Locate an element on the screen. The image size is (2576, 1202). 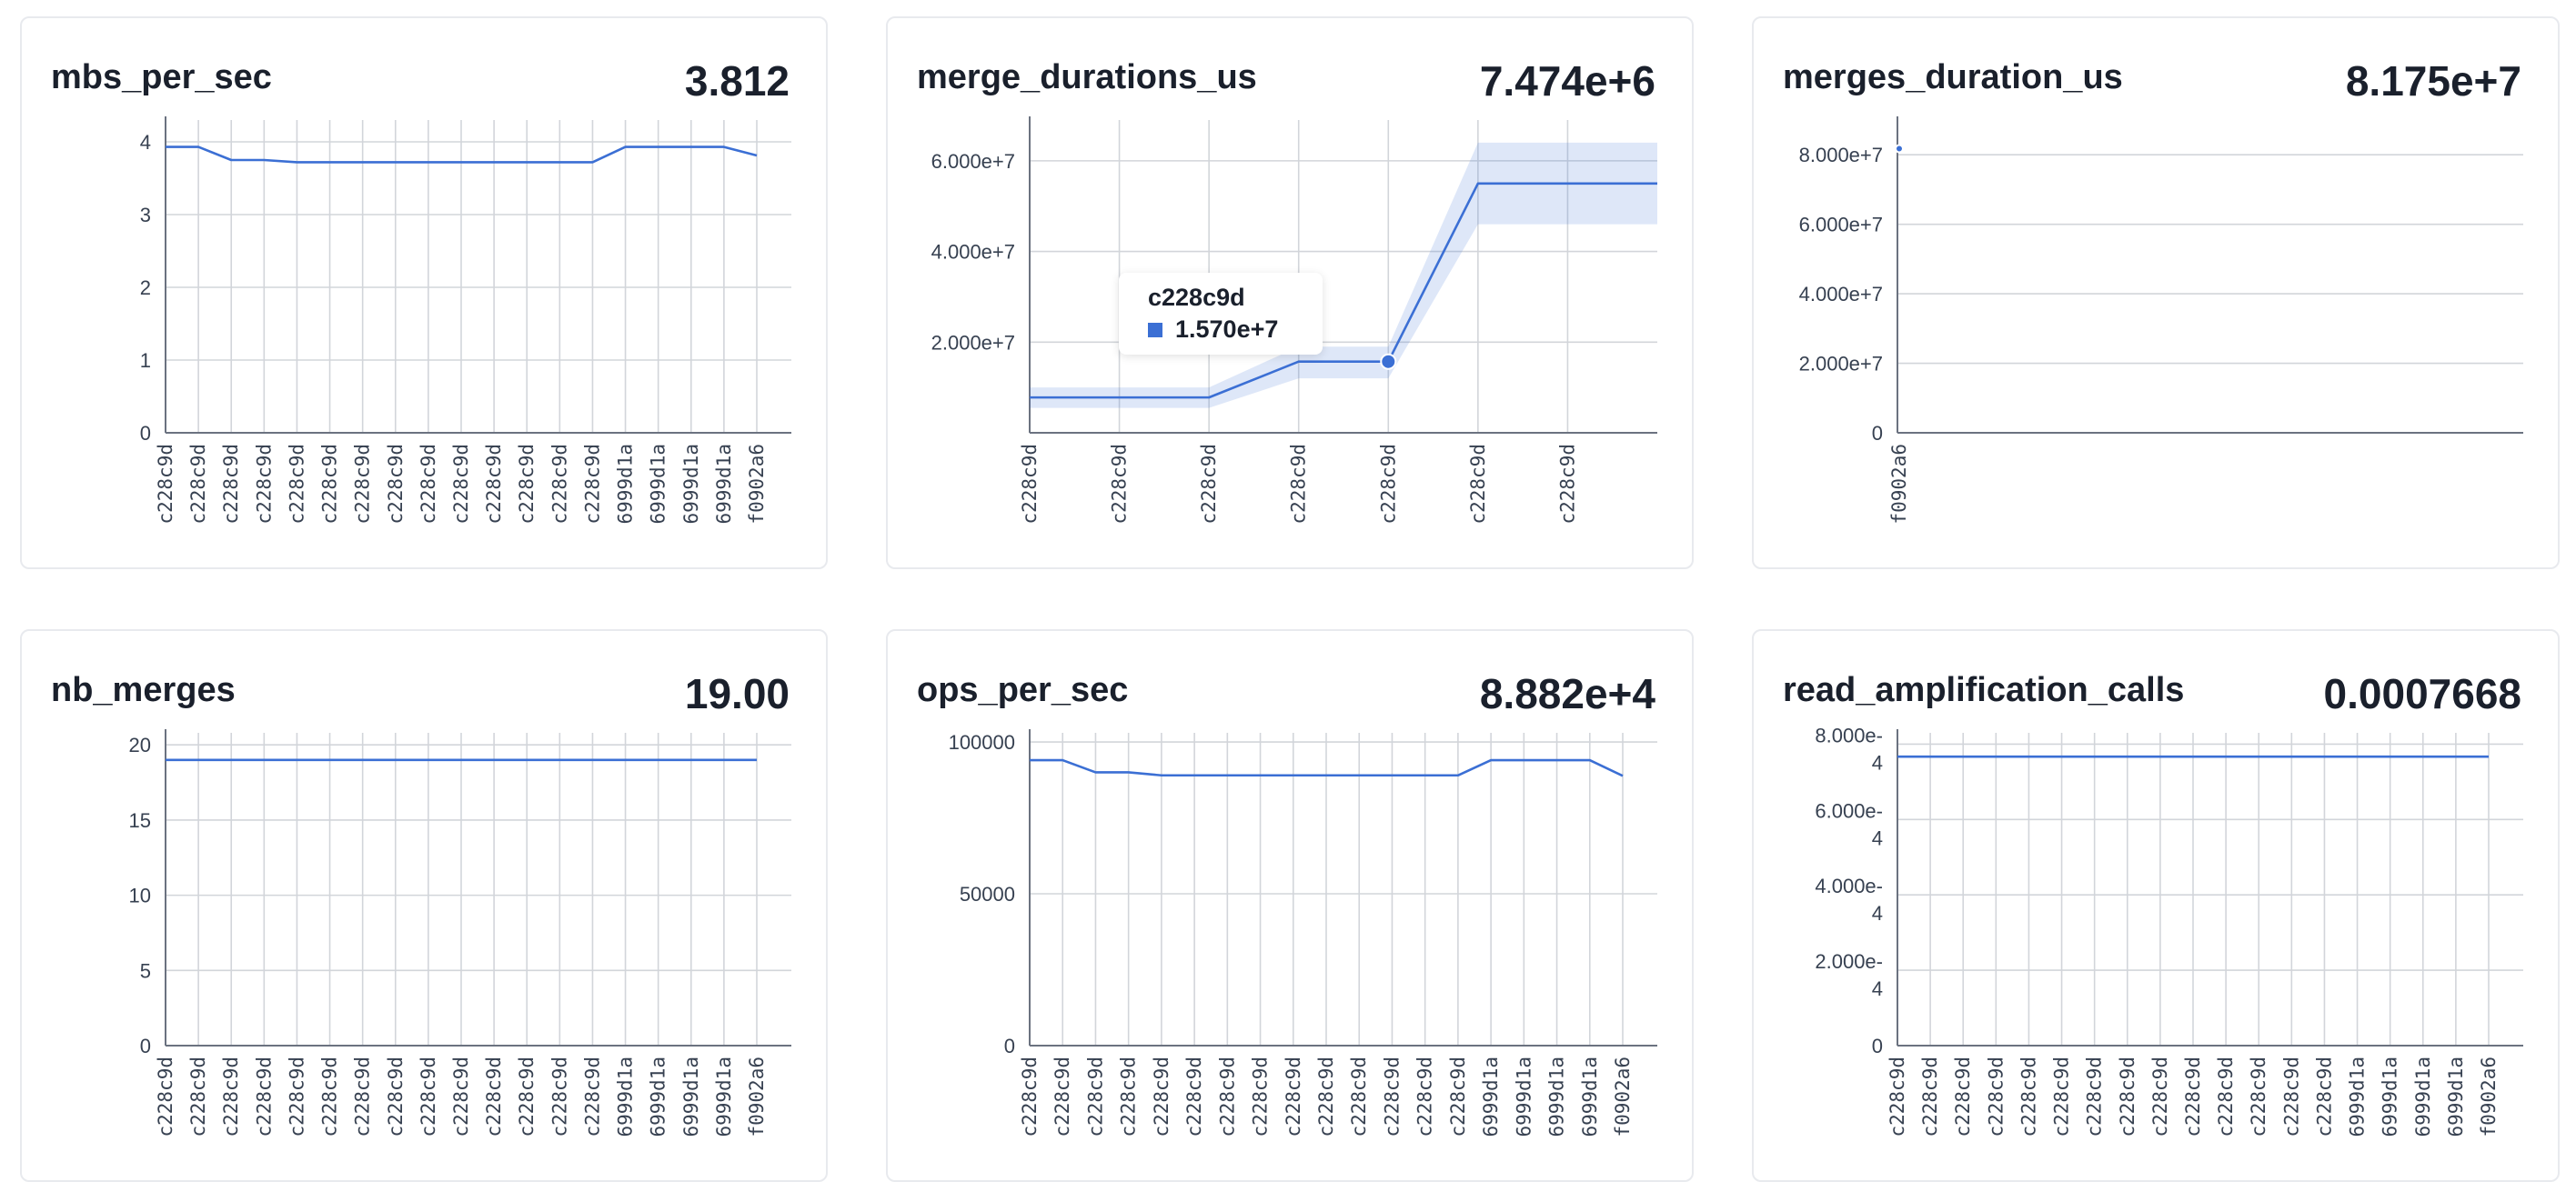
y-tick-label: 10 is located at coordinates (140, 896).